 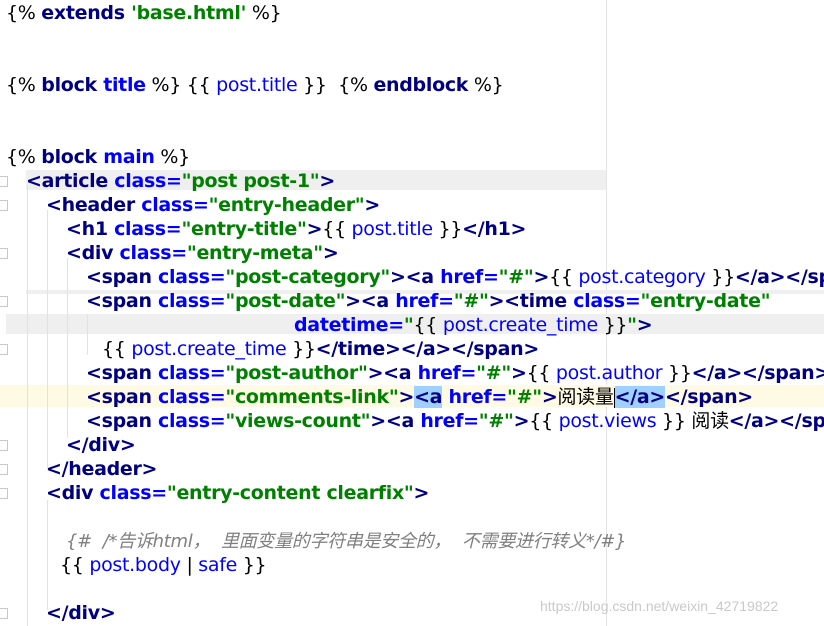 I want to click on code-token: "post-author", so click(x=296, y=373).